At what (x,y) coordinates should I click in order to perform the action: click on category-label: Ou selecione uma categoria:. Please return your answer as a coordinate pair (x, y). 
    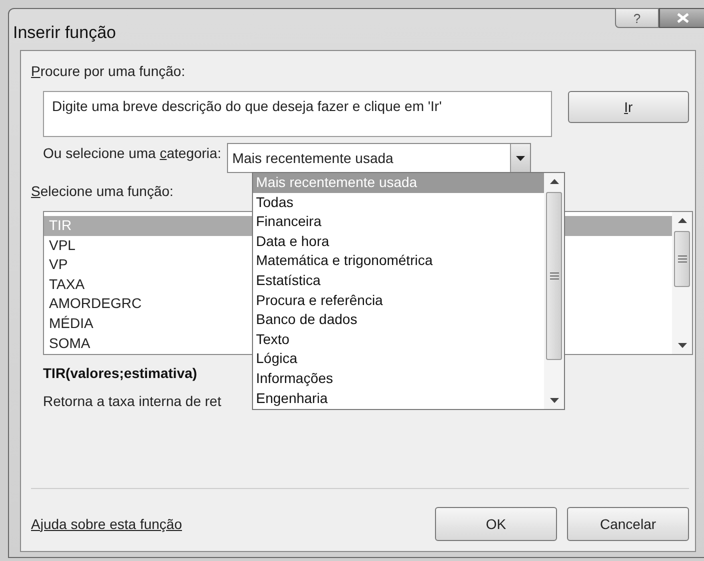
    Looking at the image, I should click on (132, 153).